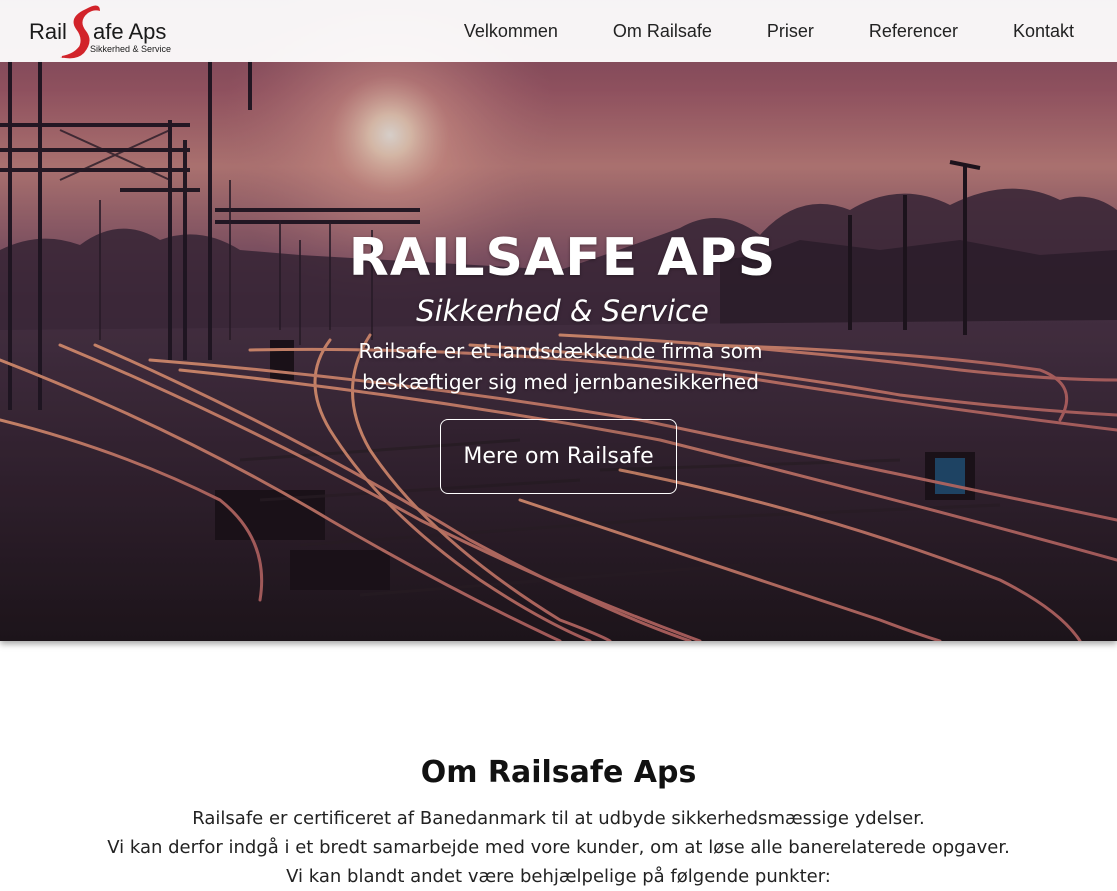  I want to click on nav-item-referencer: Referencer, so click(913, 31).